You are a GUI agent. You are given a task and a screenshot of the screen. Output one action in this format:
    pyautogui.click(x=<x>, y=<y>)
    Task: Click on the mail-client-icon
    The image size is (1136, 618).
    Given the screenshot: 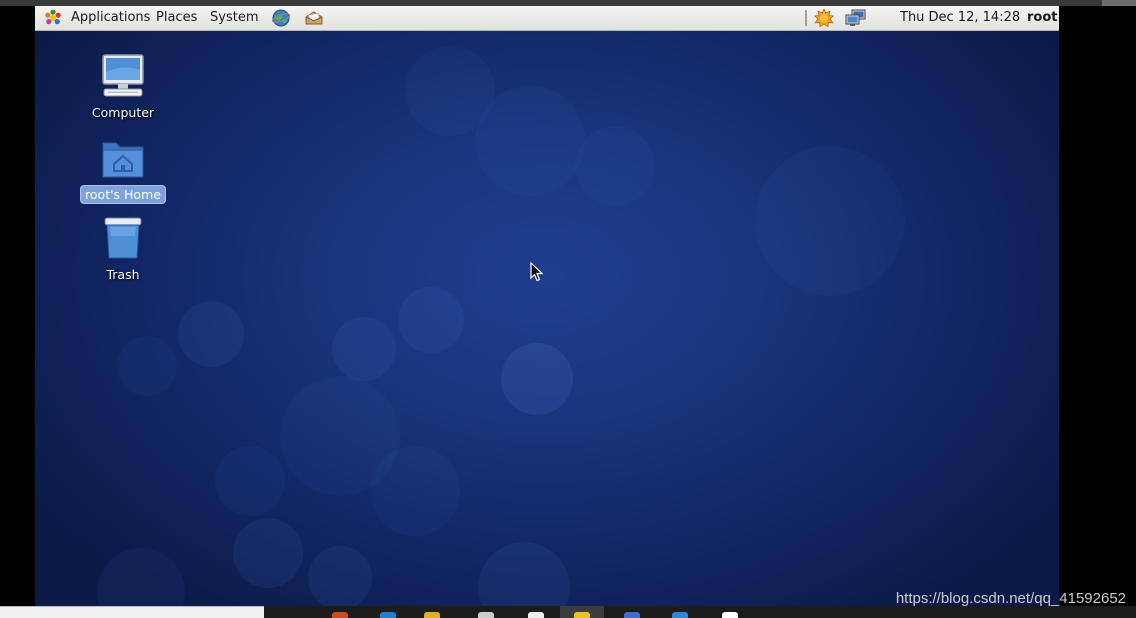 What is the action you would take?
    pyautogui.click(x=314, y=18)
    